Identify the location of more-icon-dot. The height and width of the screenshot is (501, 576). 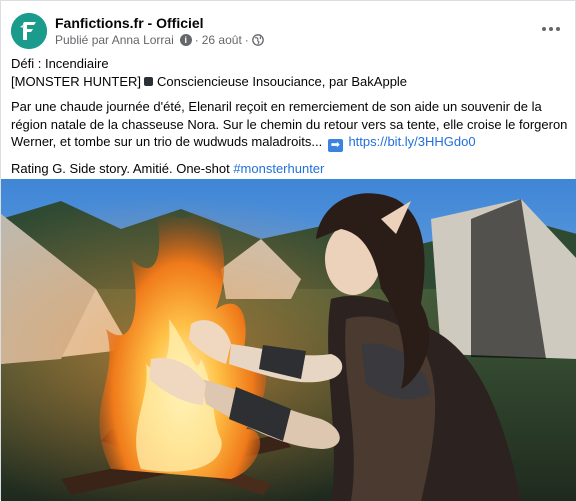
(551, 29).